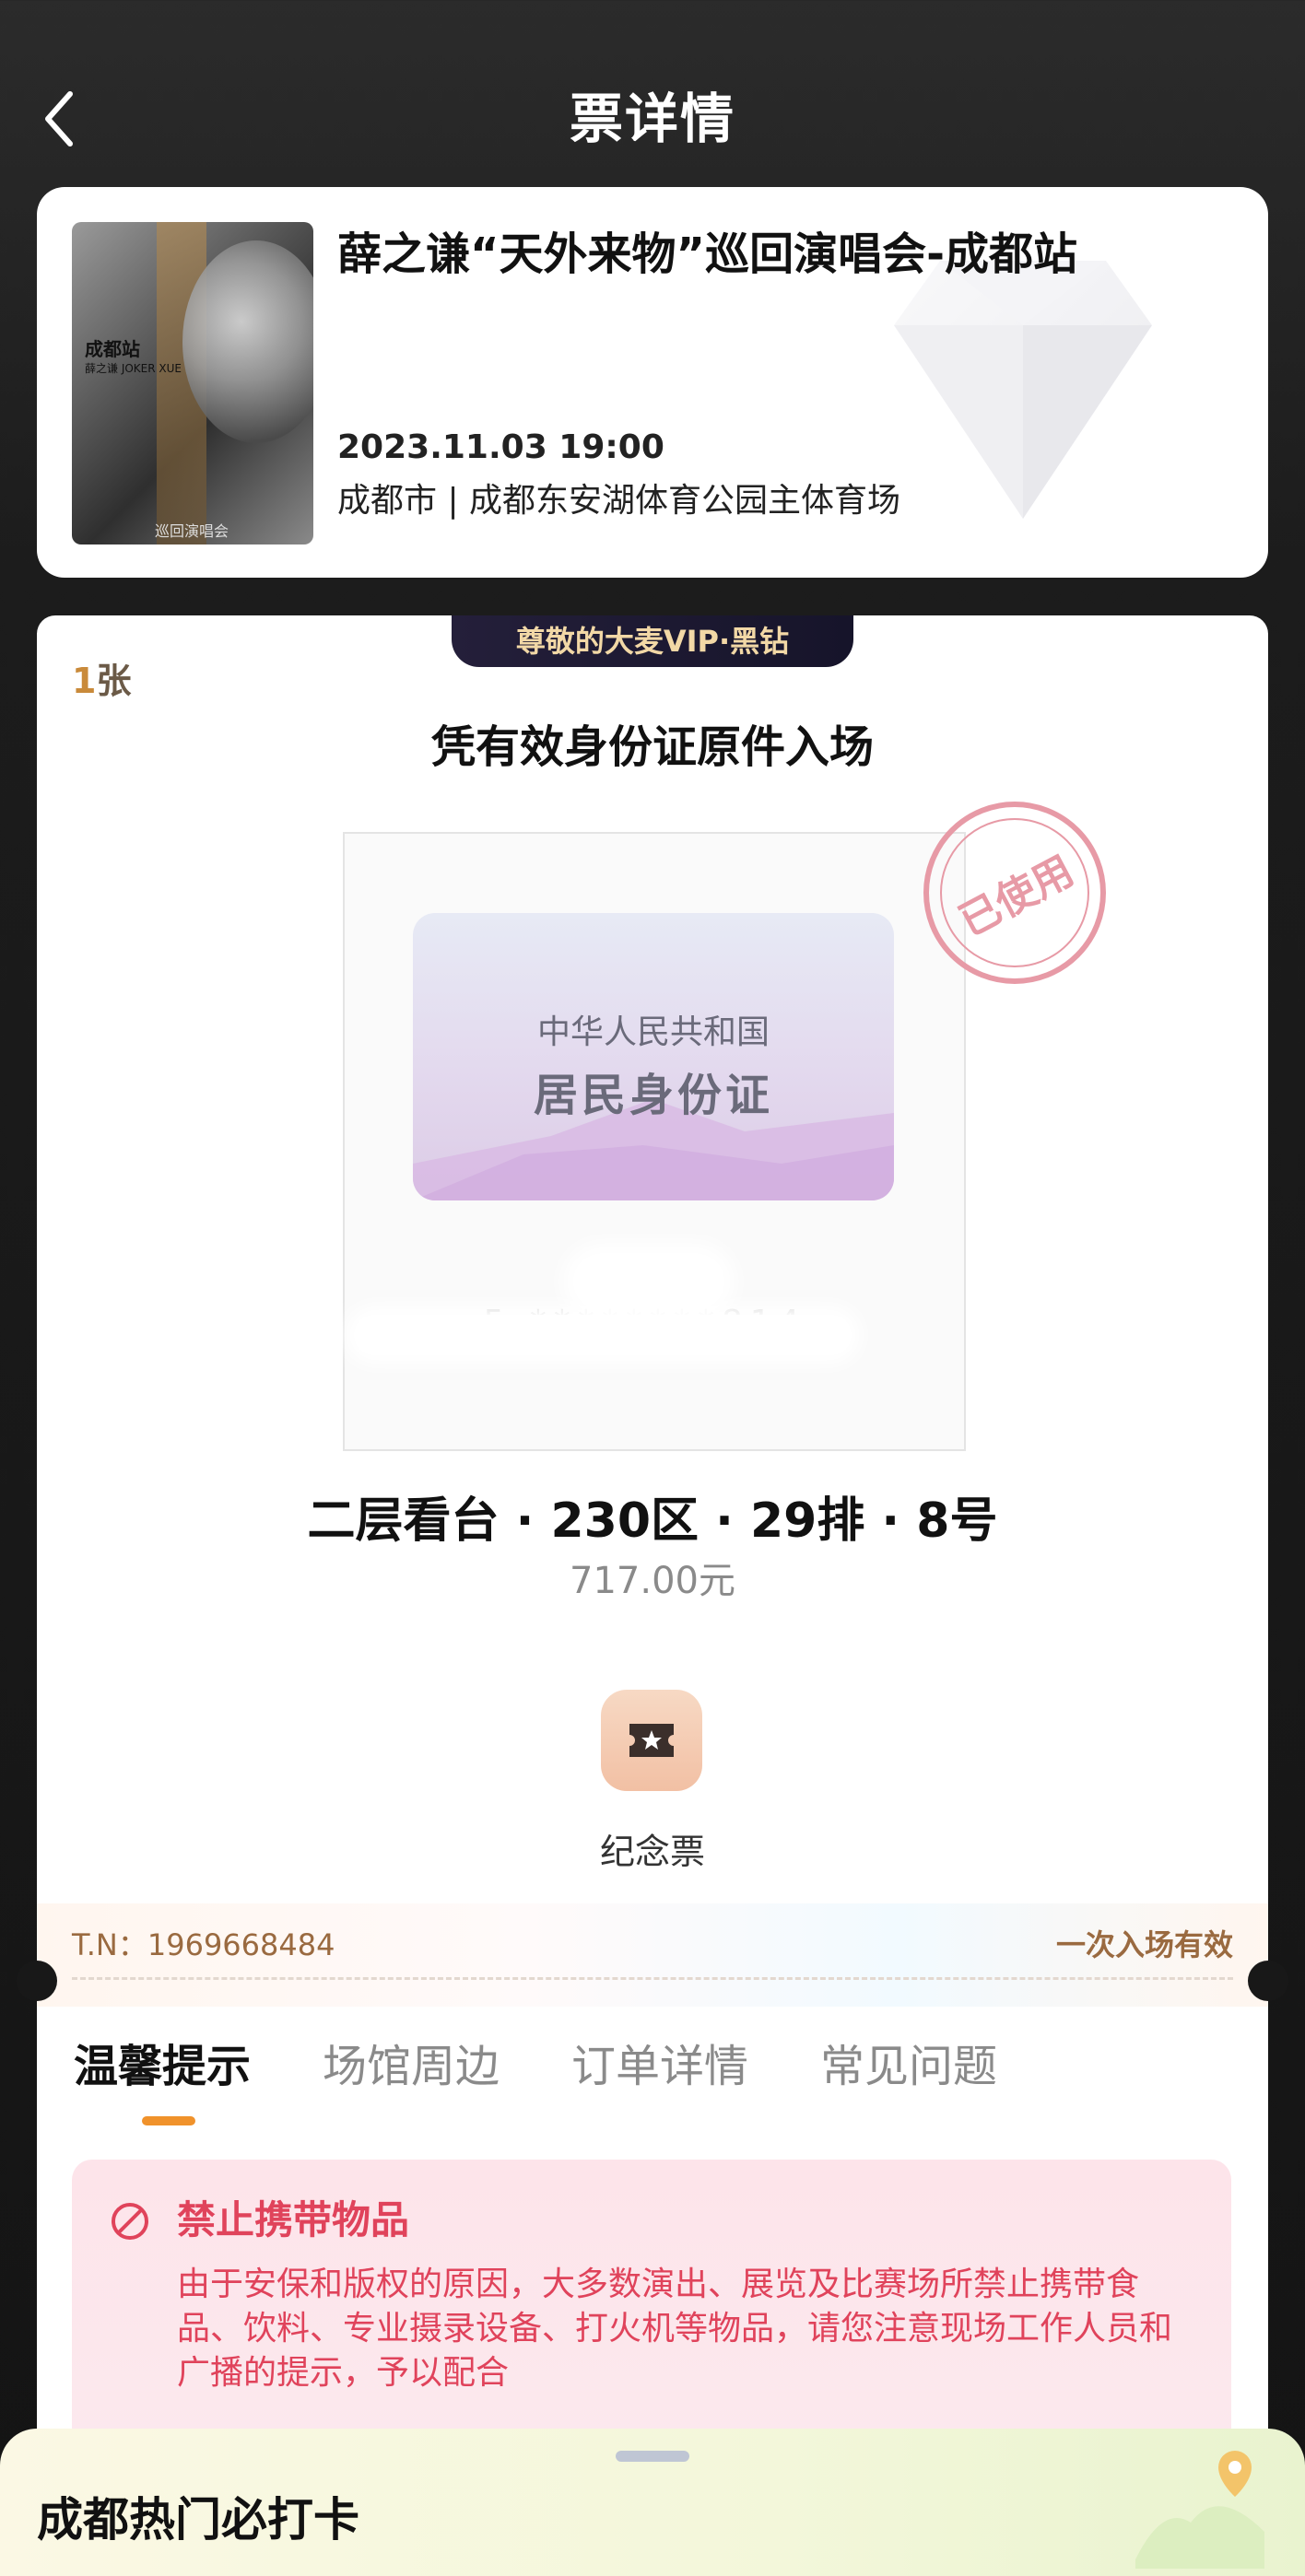 This screenshot has width=1305, height=2576. Describe the element at coordinates (654, 1056) in the screenshot. I see `id-card-image: 中华人民共和国 居民身份证` at that location.